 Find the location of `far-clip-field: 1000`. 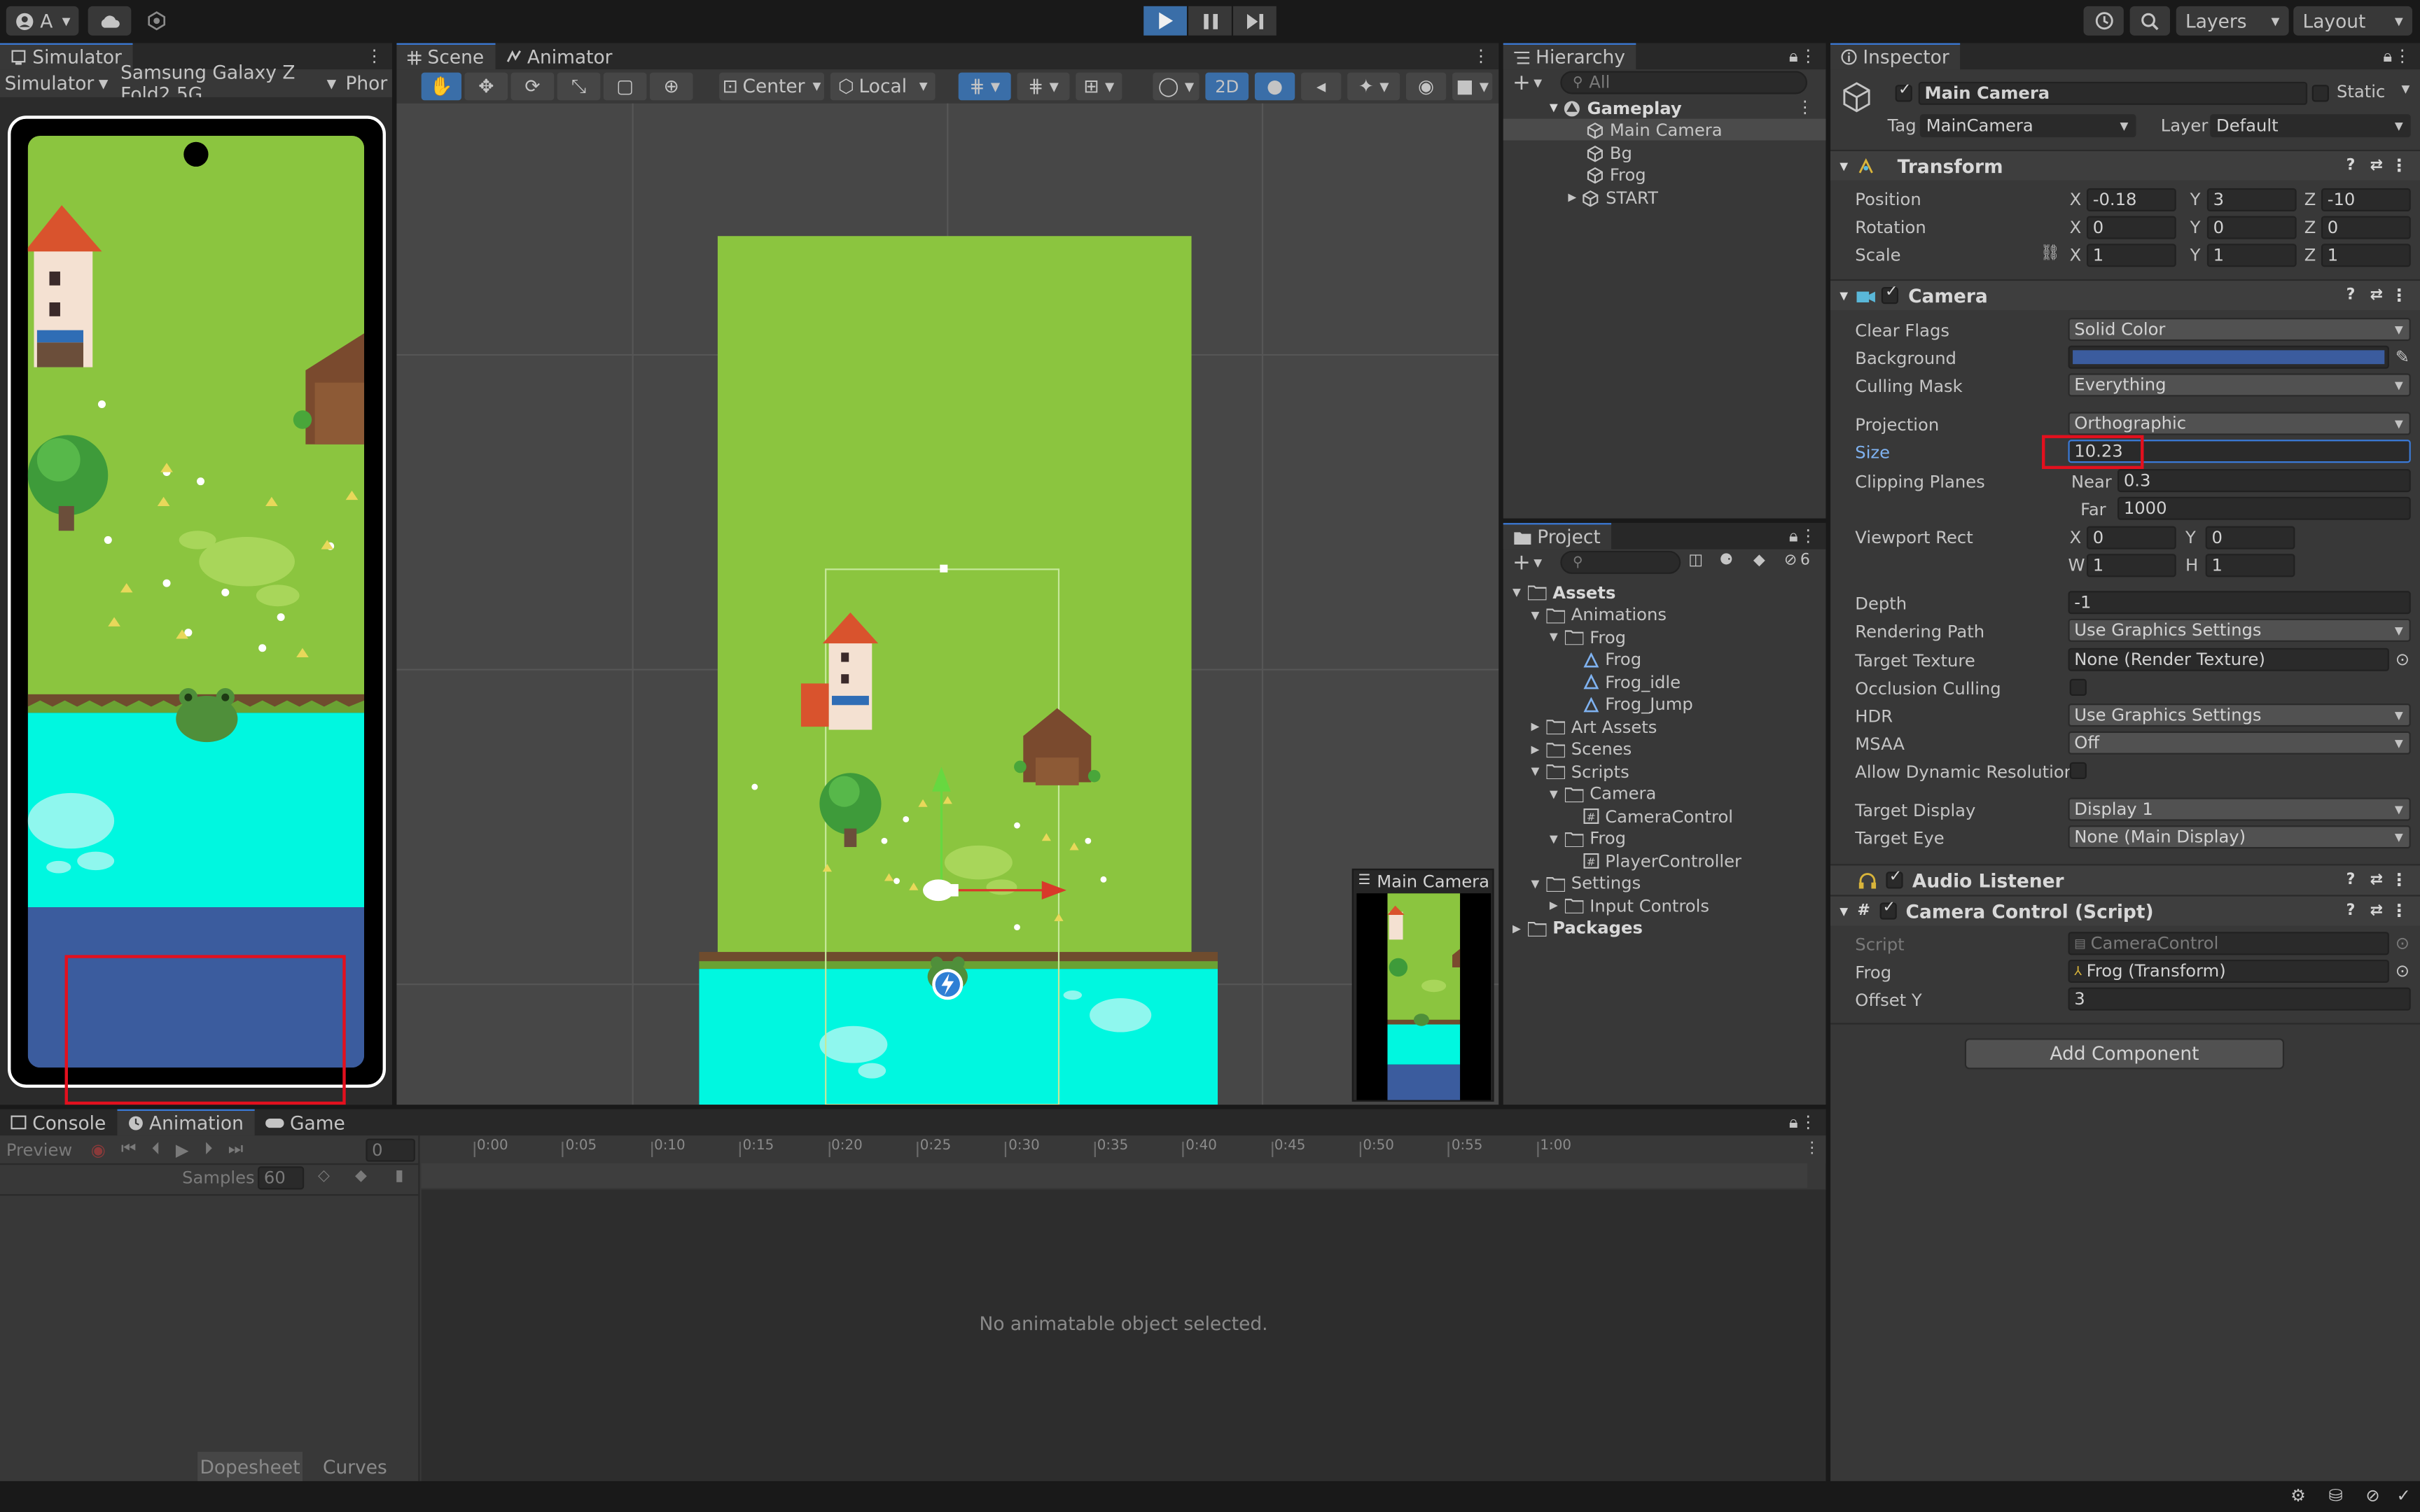

far-clip-field: 1000 is located at coordinates (2264, 508).